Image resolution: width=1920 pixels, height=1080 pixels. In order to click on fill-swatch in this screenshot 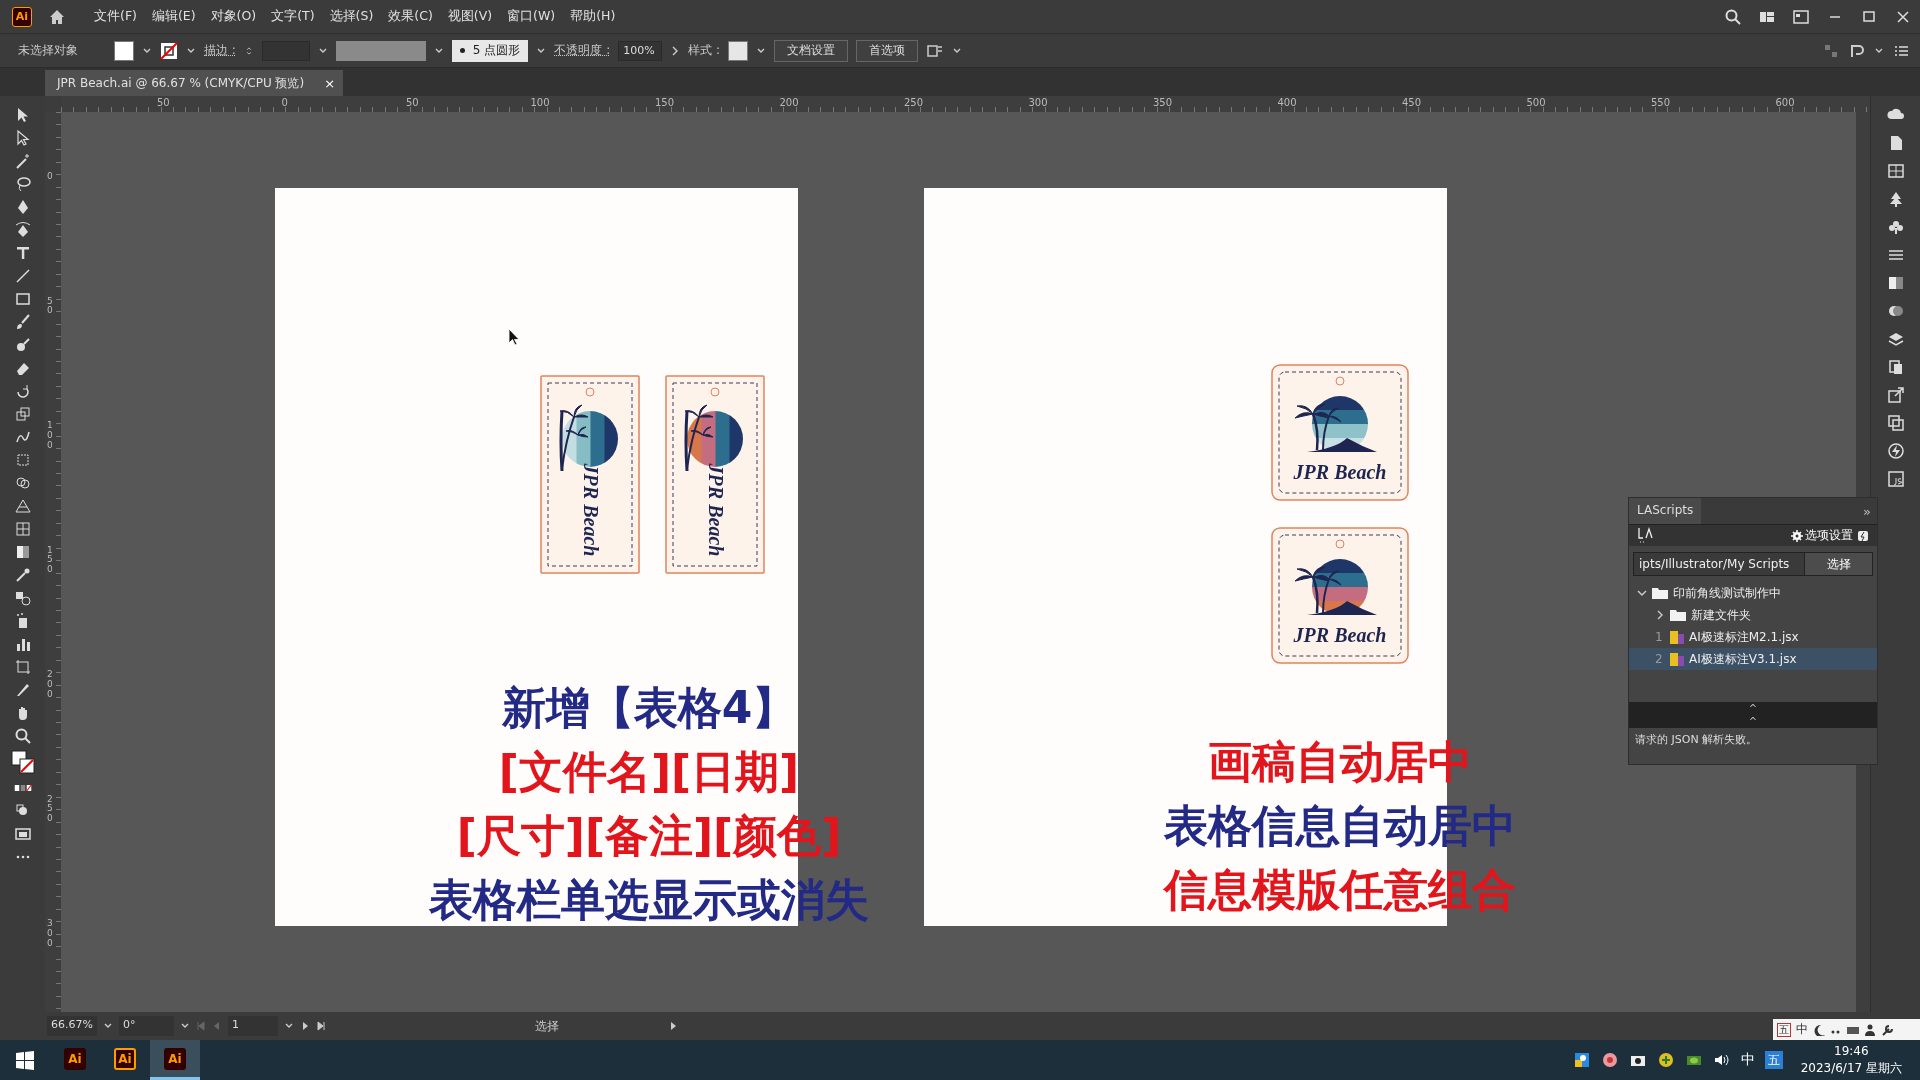, I will do `click(124, 50)`.